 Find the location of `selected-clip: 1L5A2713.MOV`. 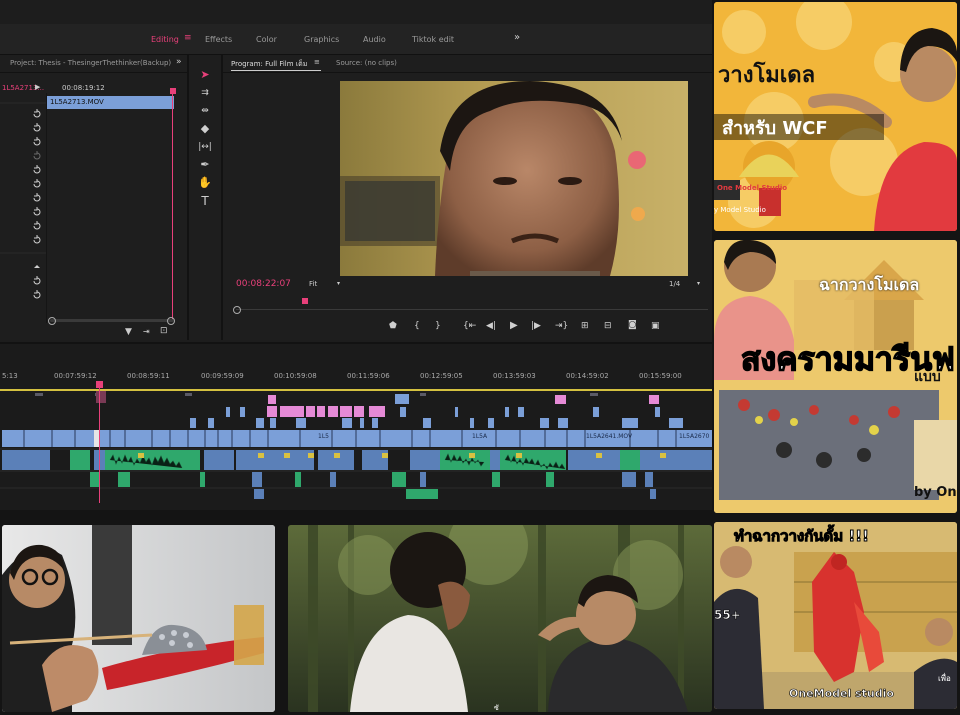

selected-clip: 1L5A2713.MOV is located at coordinates (110, 102).